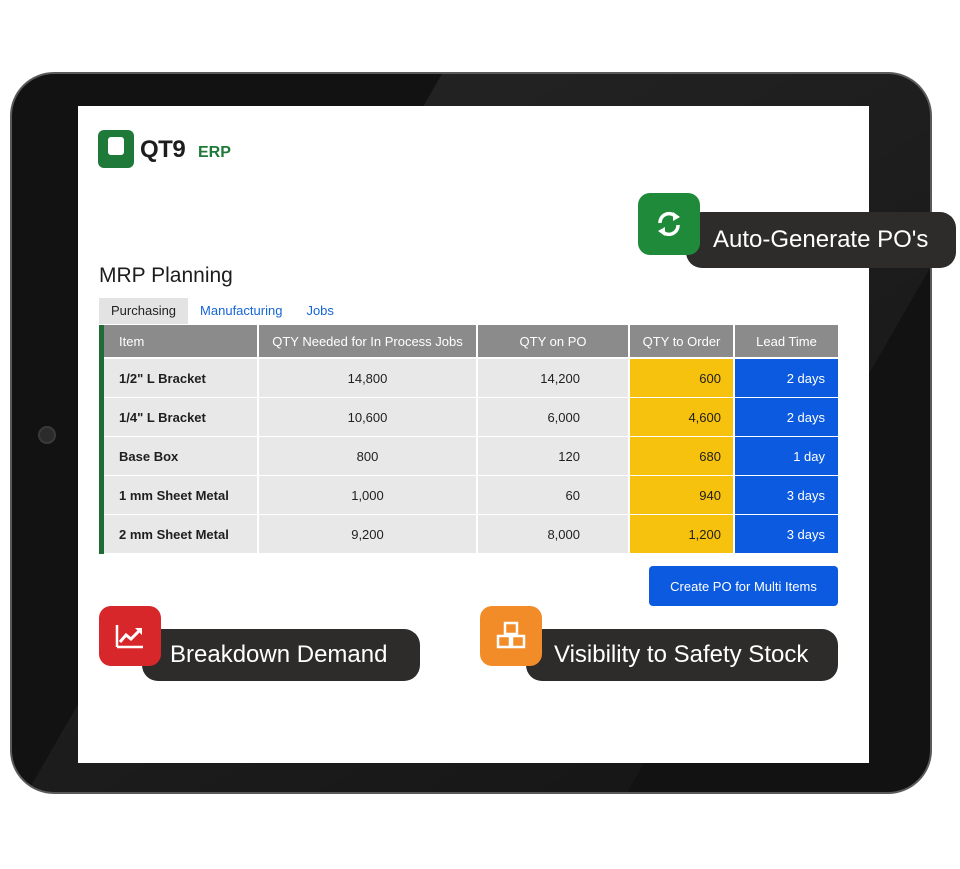  I want to click on column-header-qty-needed: QTY Needed for In Process Jobs, so click(367, 341).